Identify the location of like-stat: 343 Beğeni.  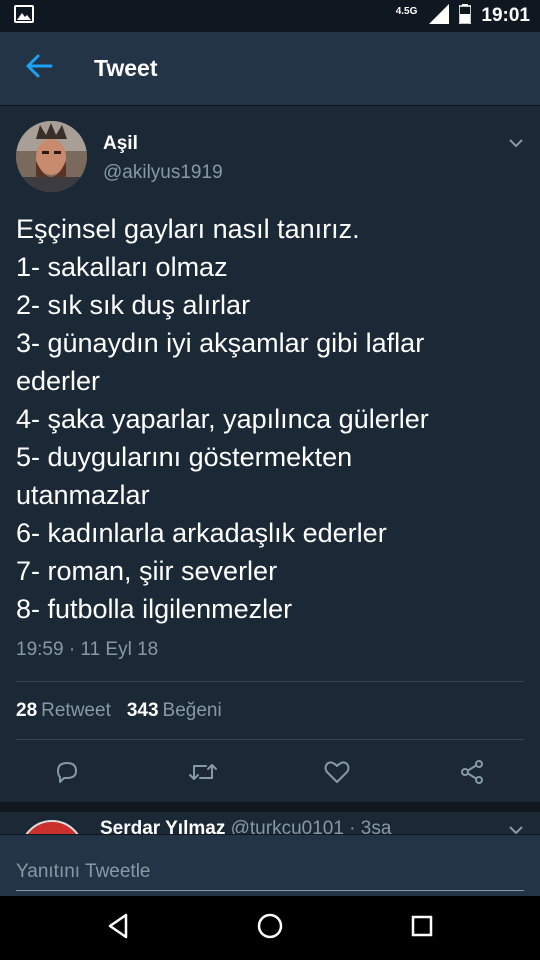
(174, 711).